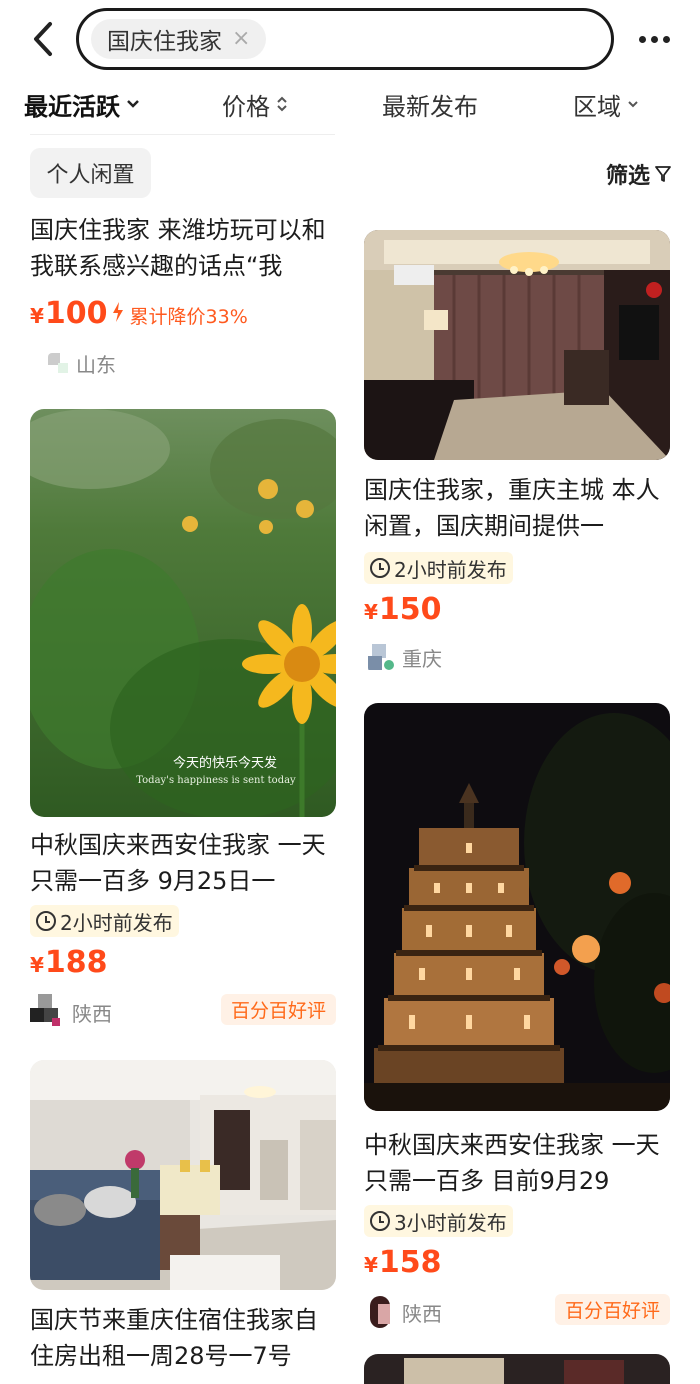 The width and height of the screenshot is (700, 1384). I want to click on sort-newest-label: 最新发布, so click(430, 106).